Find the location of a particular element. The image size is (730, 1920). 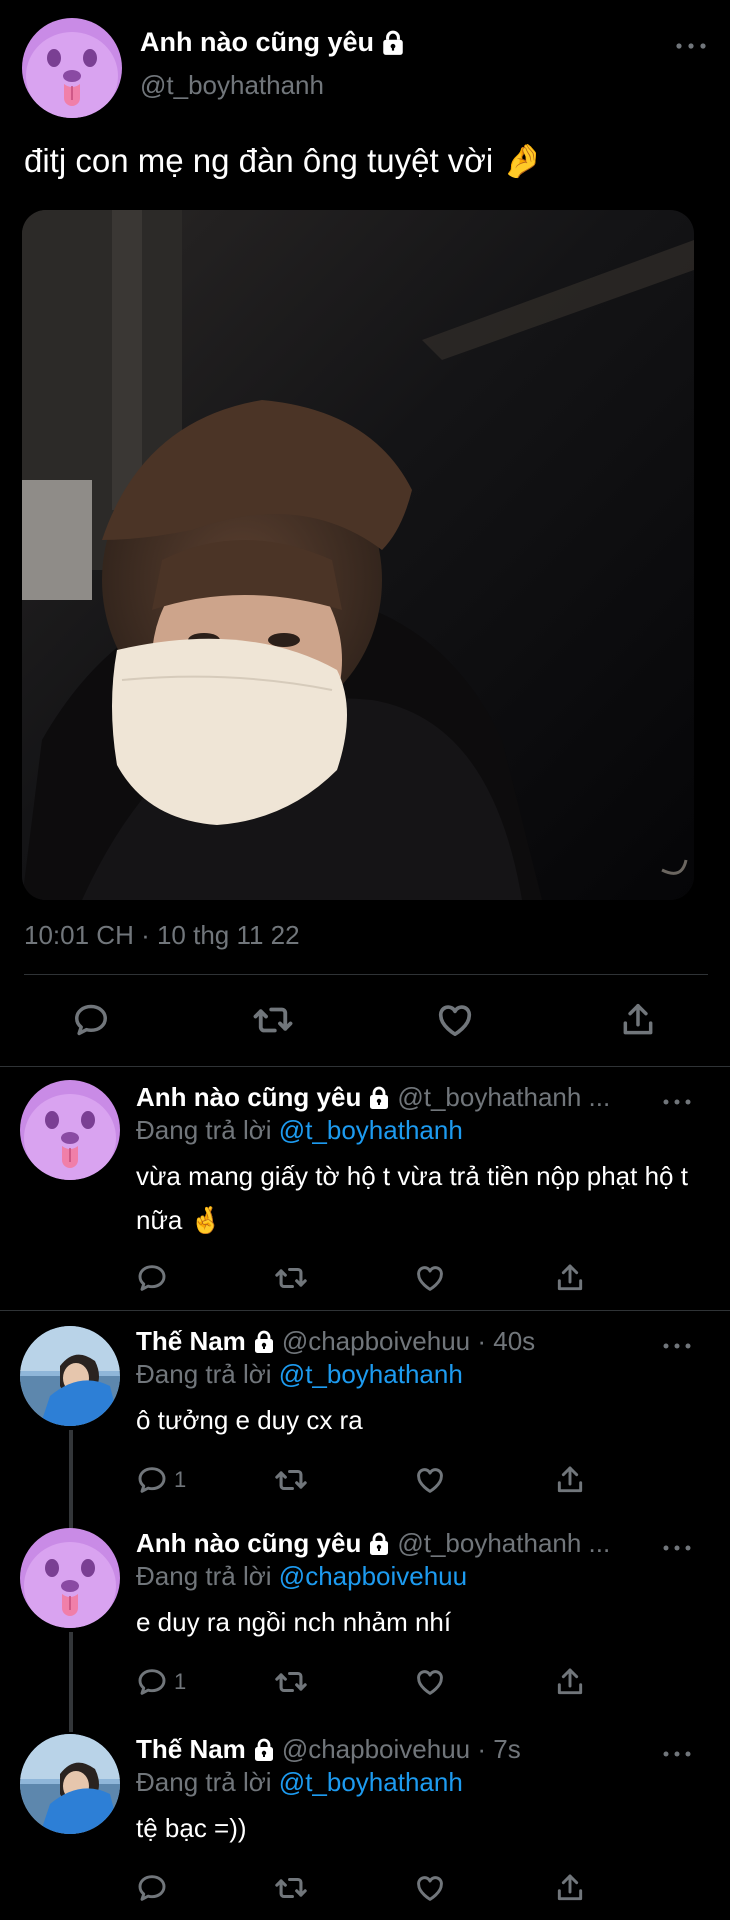

reply-text: ô tưởng e duy cx ra is located at coordinates (249, 1420).